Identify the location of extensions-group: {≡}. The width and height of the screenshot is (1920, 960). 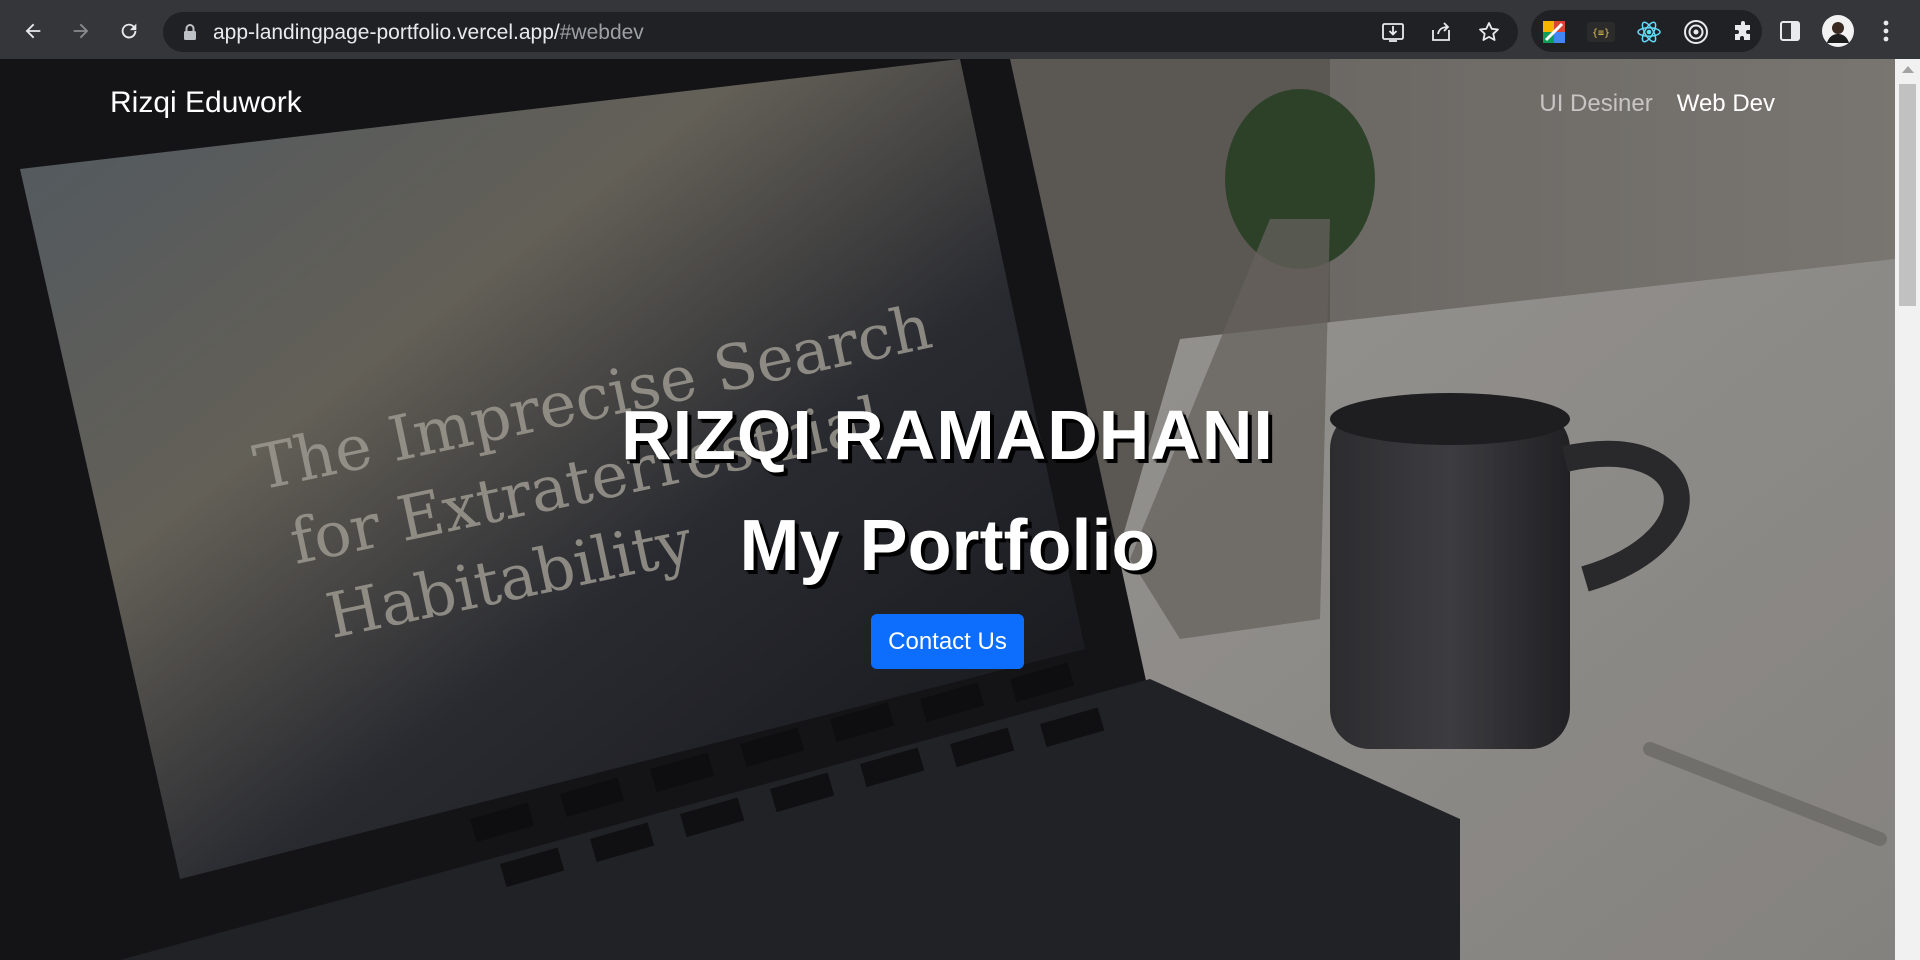
(1646, 31).